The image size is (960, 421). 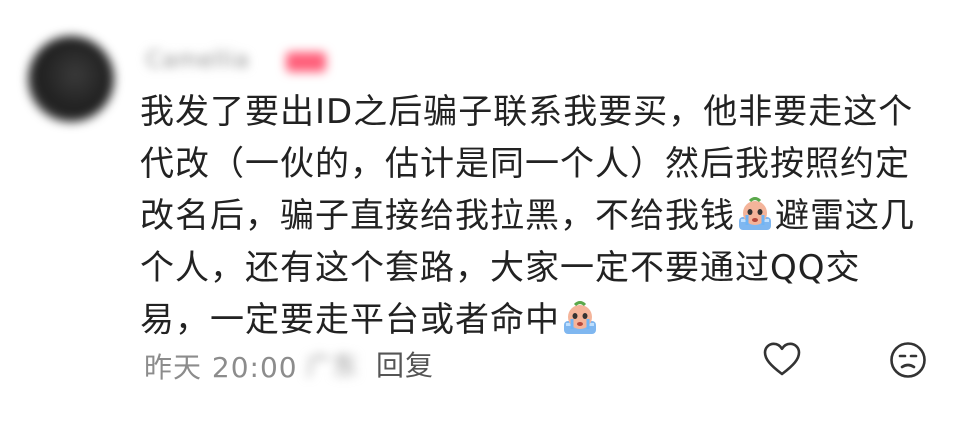 What do you see at coordinates (782, 360) in the screenshot?
I see `heart-outline-icon` at bounding box center [782, 360].